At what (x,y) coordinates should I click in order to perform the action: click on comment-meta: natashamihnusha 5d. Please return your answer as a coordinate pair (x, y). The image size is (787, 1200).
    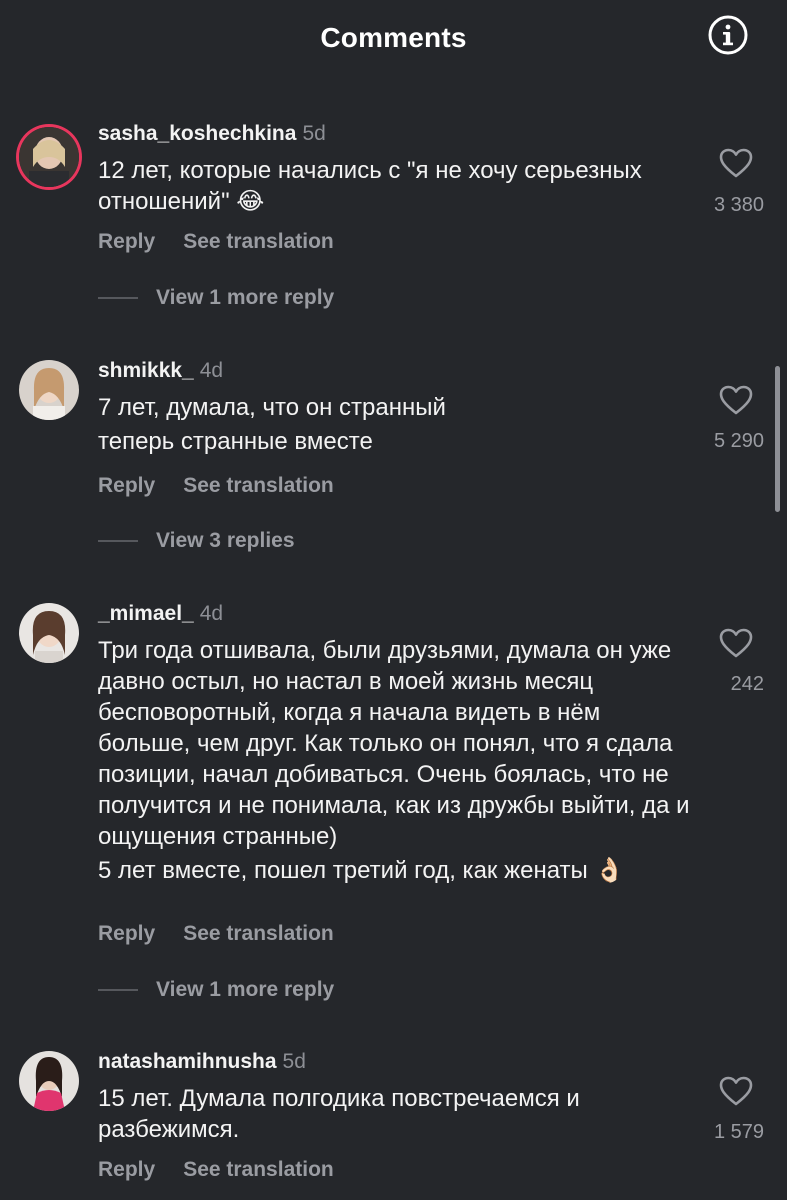
    Looking at the image, I should click on (202, 1062).